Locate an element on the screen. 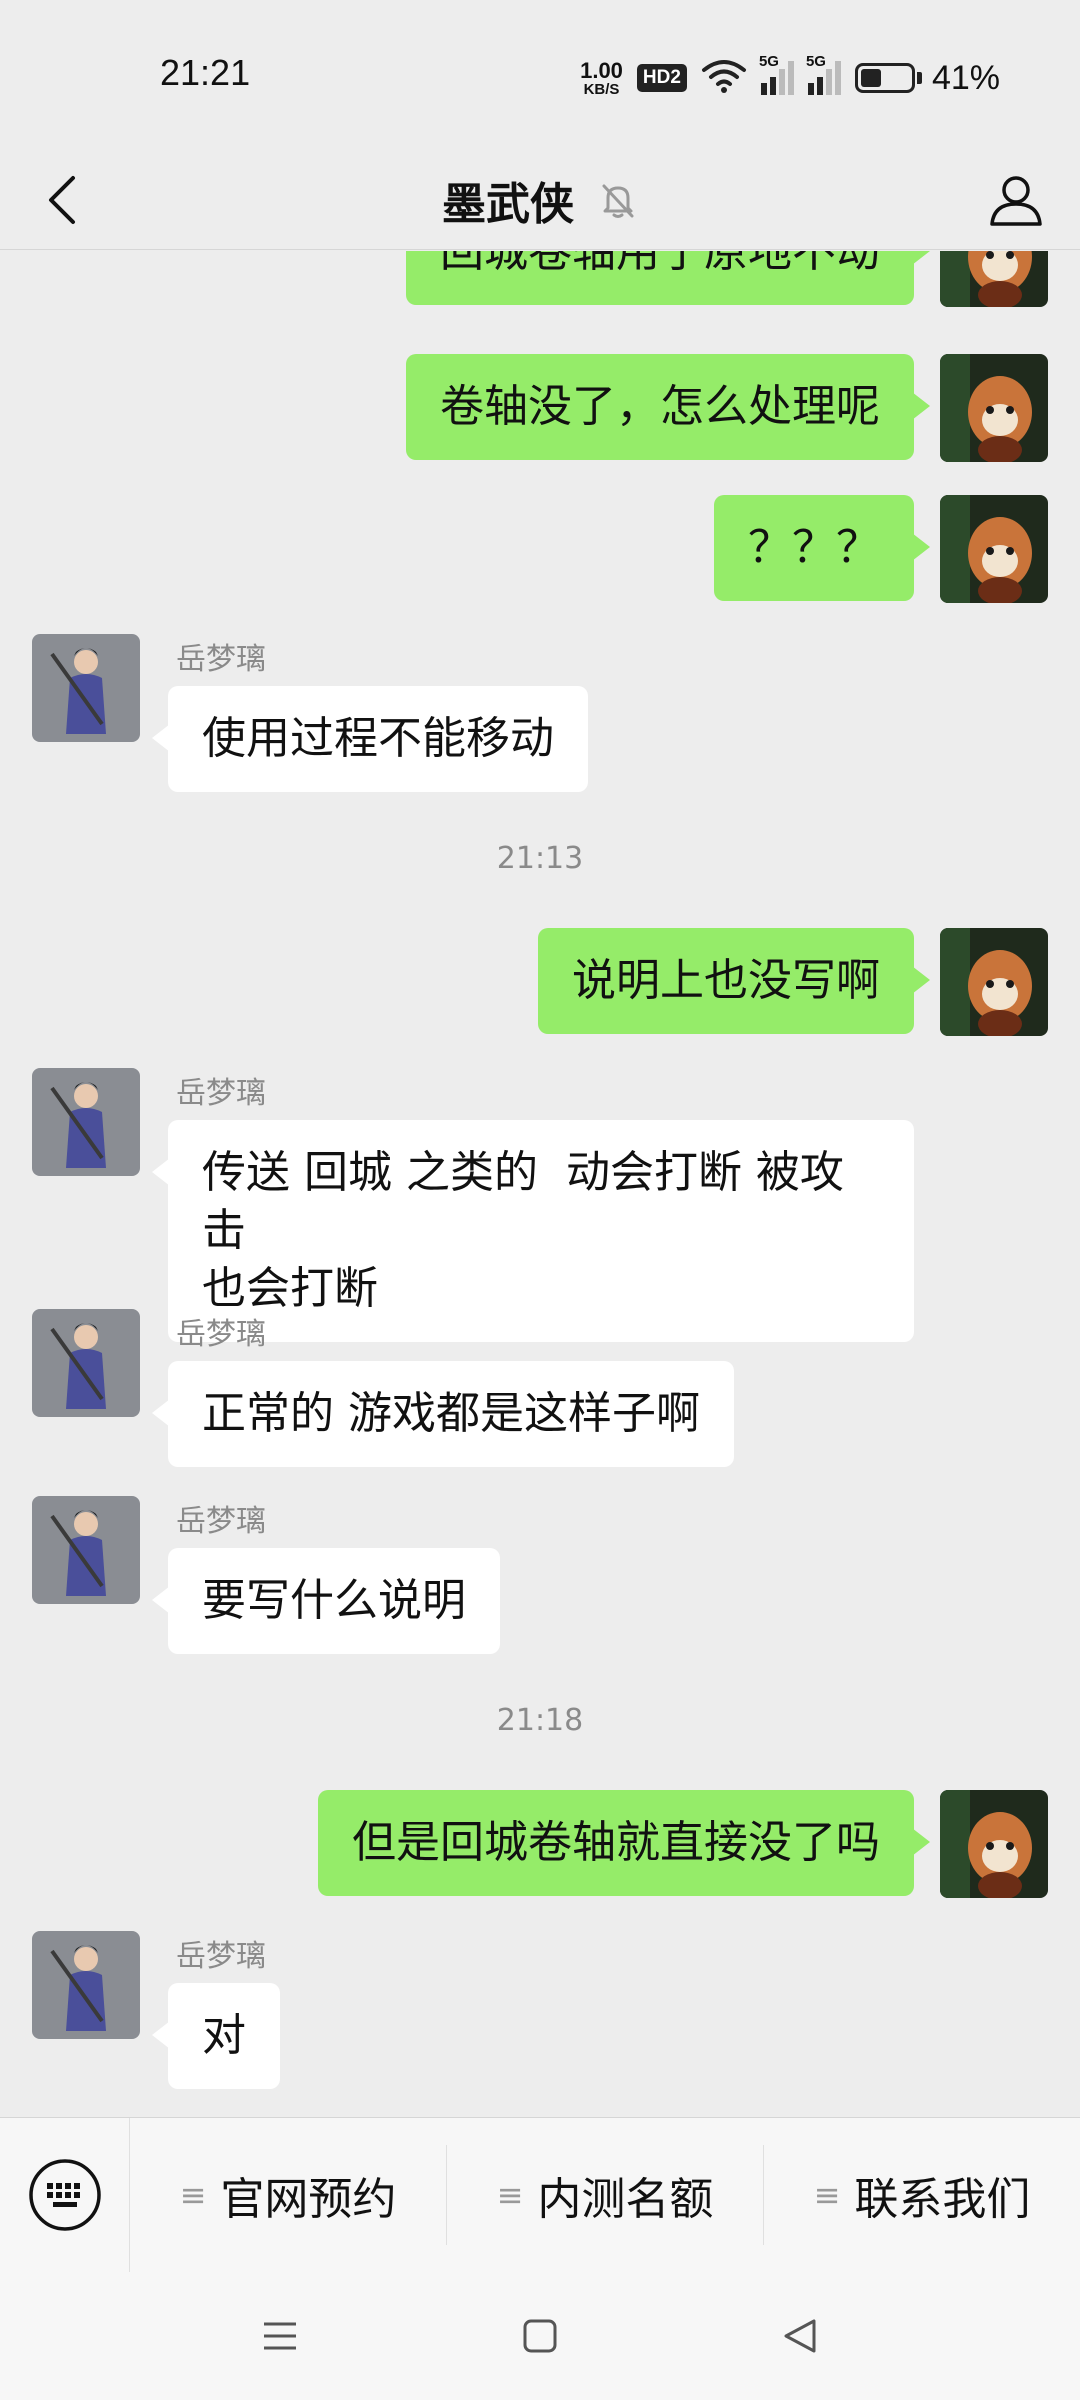  menu-item-label: 官网预约 is located at coordinates (308, 2199).